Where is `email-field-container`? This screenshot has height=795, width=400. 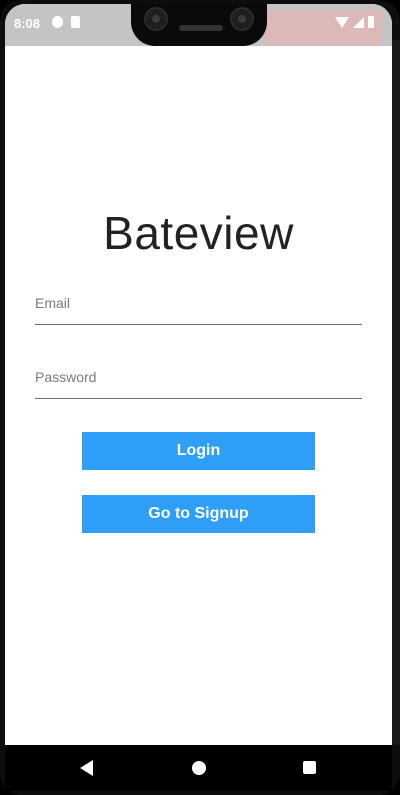
email-field-container is located at coordinates (198, 304).